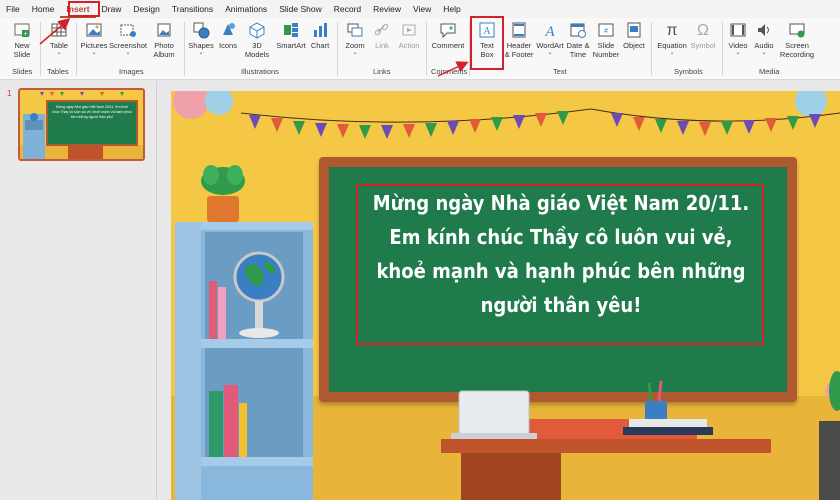 The width and height of the screenshot is (840, 500). What do you see at coordinates (606, 446) in the screenshot?
I see `desk-top` at bounding box center [606, 446].